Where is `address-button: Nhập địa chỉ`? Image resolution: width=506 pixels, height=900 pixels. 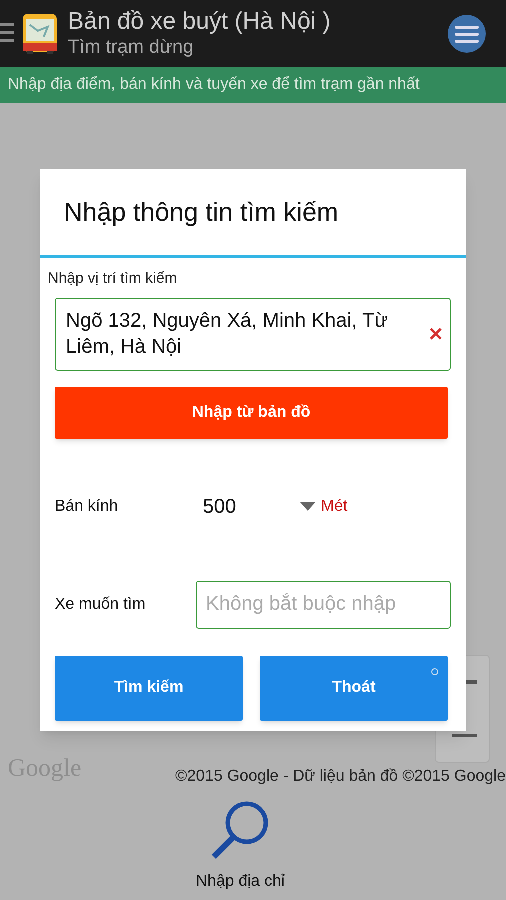
address-button: Nhập địa chỉ is located at coordinates (240, 847).